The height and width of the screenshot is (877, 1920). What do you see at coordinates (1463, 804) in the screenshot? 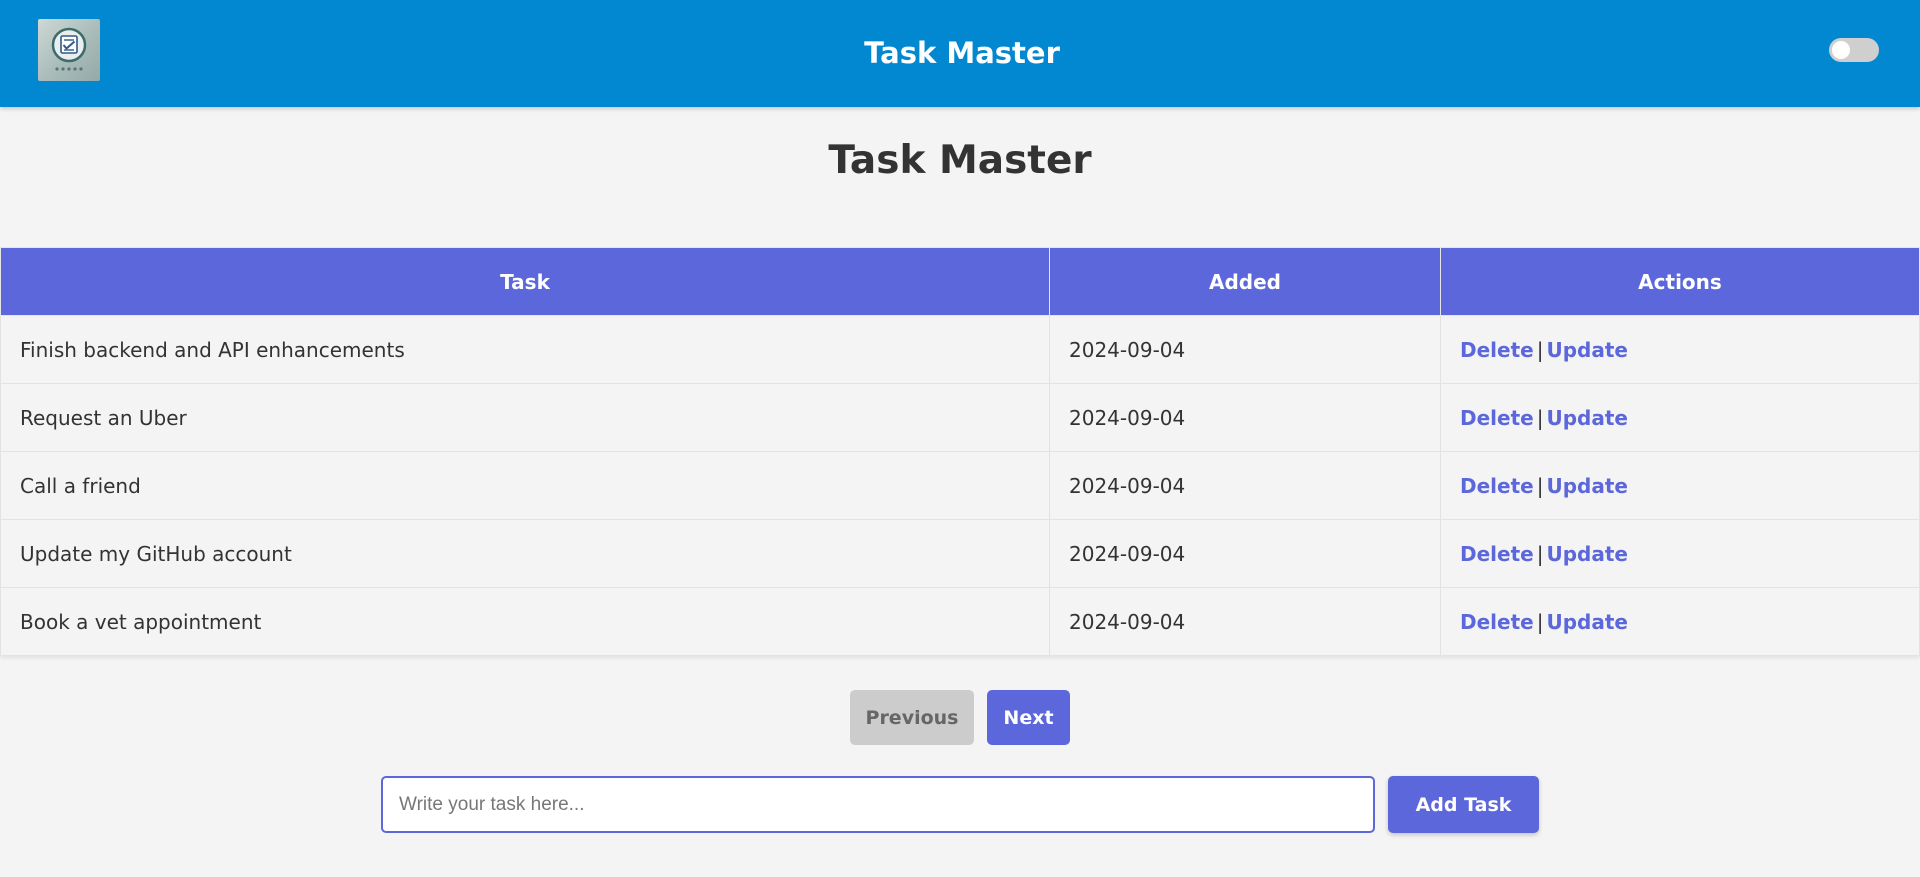
I see `add-task-button: Add Task` at bounding box center [1463, 804].